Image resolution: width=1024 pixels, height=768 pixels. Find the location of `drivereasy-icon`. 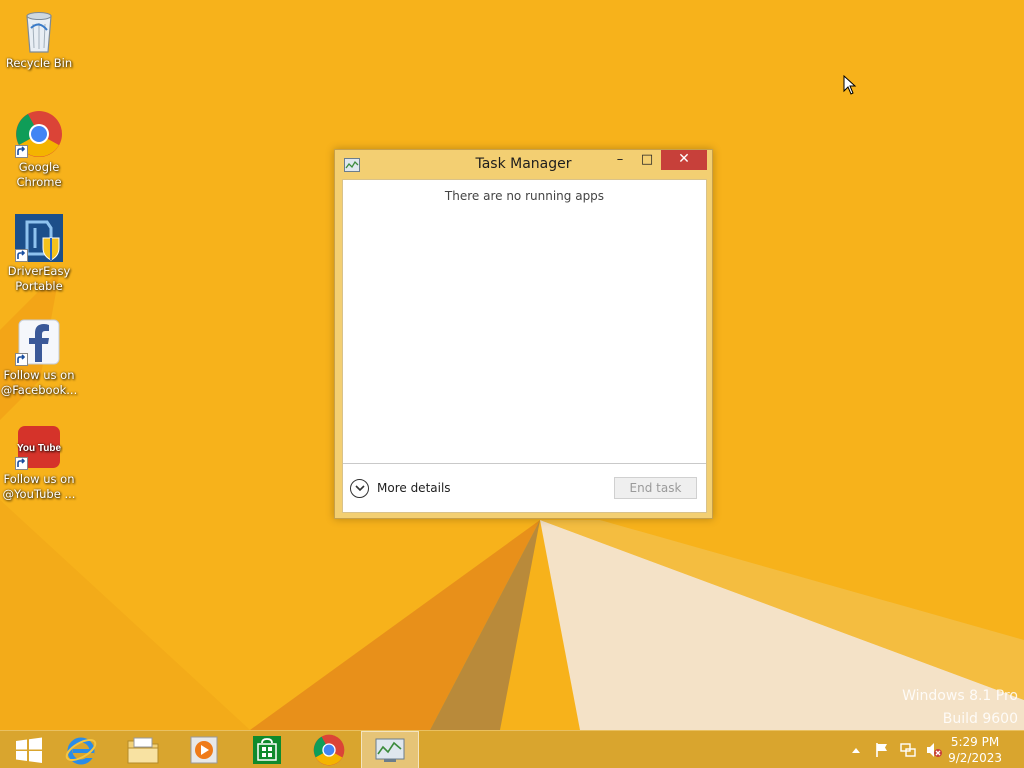

drivereasy-icon is located at coordinates (39, 238).